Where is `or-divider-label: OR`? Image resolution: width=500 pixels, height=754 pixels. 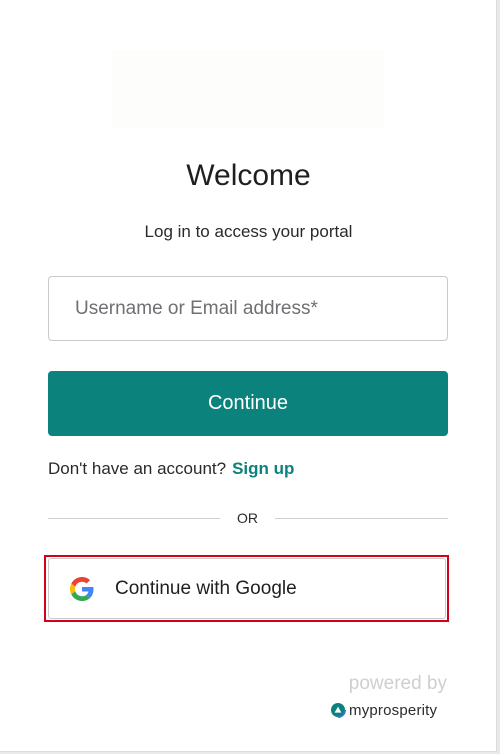 or-divider-label: OR is located at coordinates (247, 518).